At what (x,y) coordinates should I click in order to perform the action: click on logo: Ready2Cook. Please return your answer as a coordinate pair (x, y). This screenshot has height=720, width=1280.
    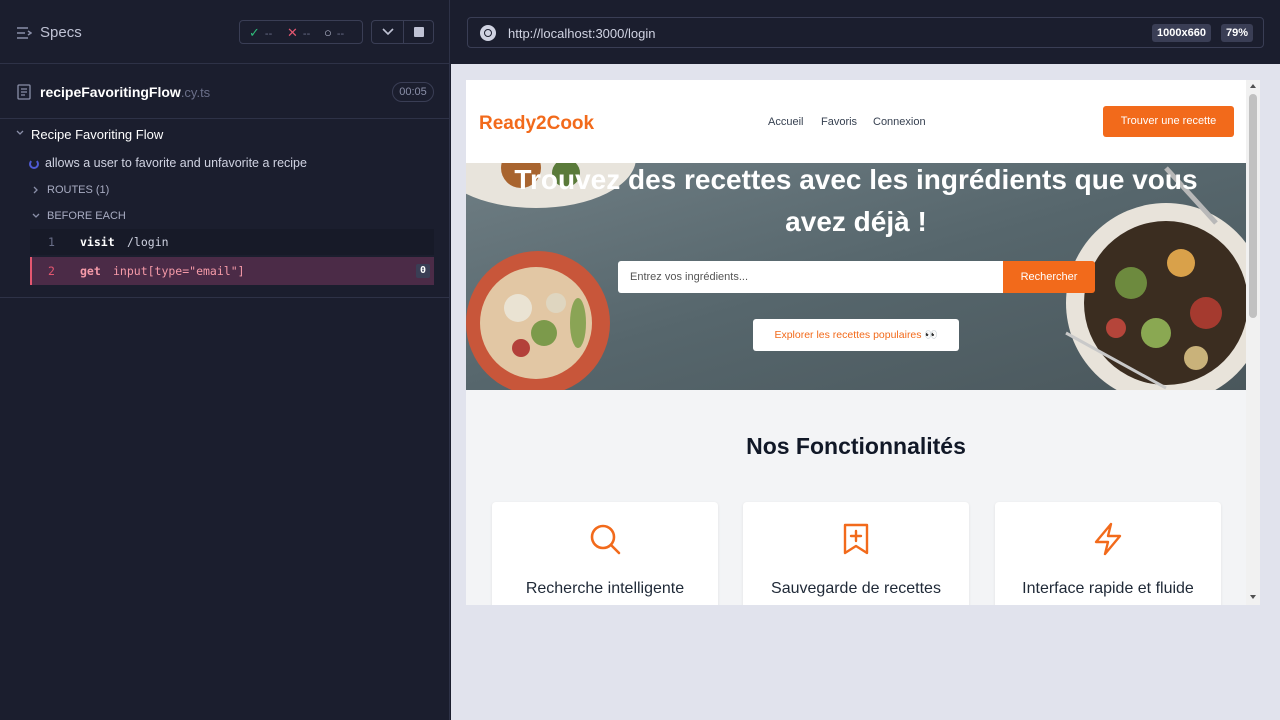
    Looking at the image, I should click on (536, 124).